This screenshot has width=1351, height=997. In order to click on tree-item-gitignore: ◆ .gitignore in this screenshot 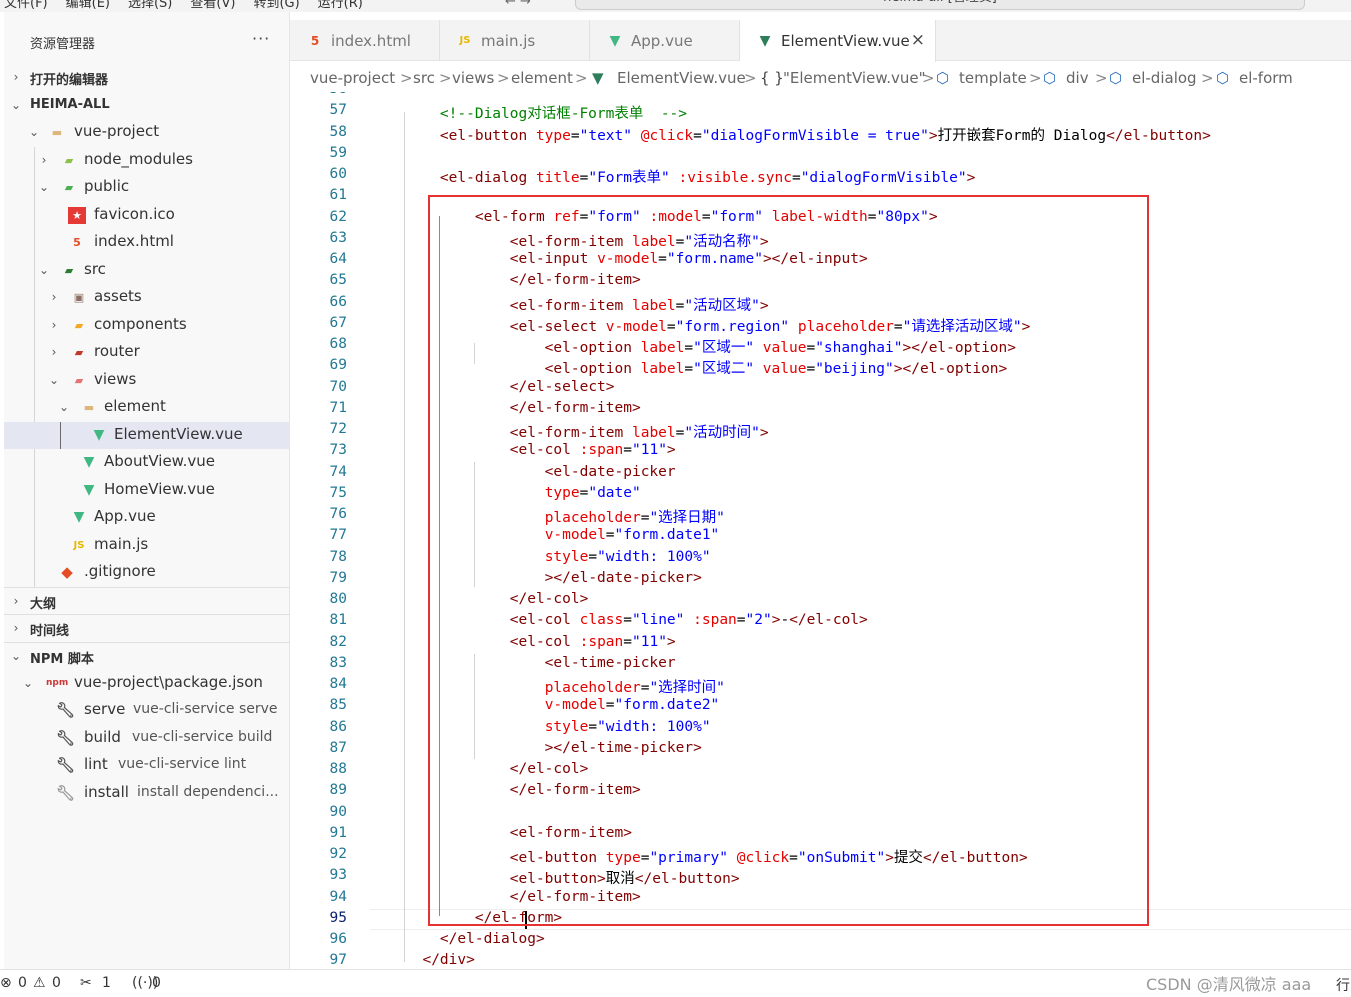, I will do `click(147, 572)`.